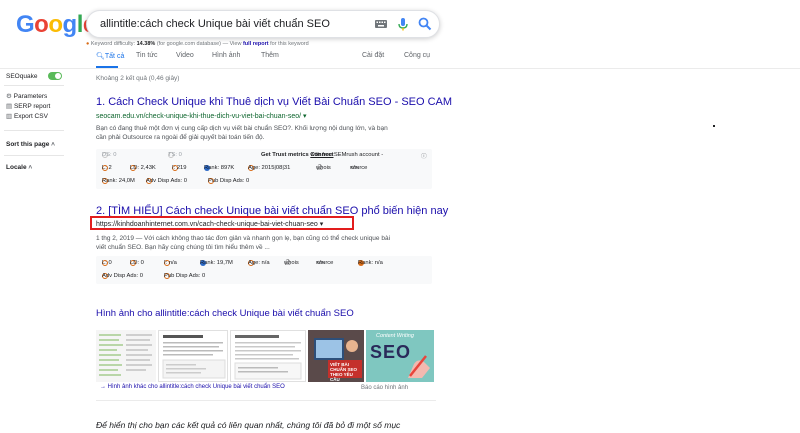 This screenshot has width=800, height=433. Describe the element at coordinates (226, 55) in the screenshot. I see `tab-images: Hình ảnh` at that location.